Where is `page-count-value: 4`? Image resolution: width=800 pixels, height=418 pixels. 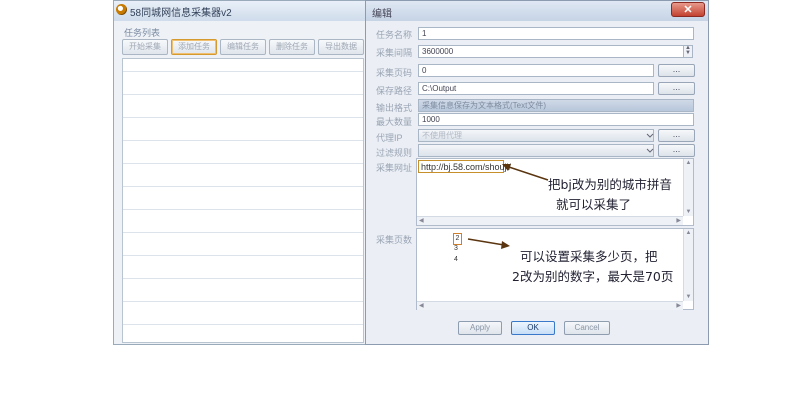 page-count-value: 4 is located at coordinates (456, 259).